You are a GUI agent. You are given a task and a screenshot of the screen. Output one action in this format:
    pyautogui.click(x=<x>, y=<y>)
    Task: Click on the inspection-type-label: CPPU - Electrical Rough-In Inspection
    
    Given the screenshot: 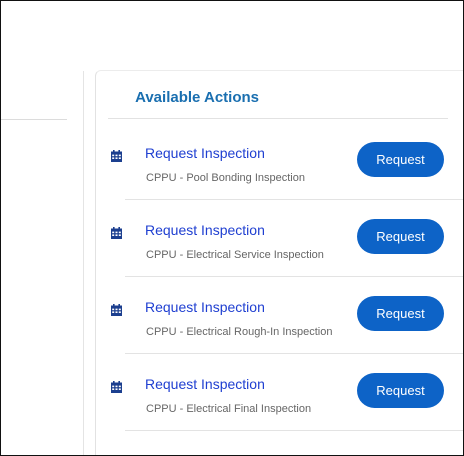 What is the action you would take?
    pyautogui.click(x=239, y=332)
    